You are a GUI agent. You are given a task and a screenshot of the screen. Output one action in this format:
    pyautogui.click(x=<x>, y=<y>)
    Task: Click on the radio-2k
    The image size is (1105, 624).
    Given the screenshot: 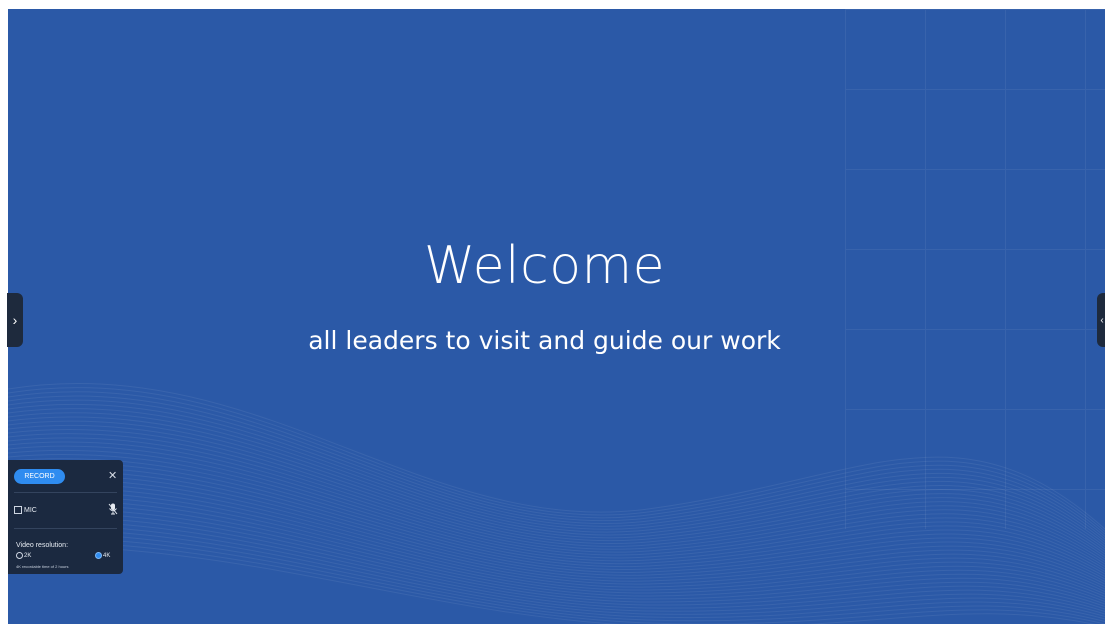 What is the action you would take?
    pyautogui.click(x=19, y=555)
    